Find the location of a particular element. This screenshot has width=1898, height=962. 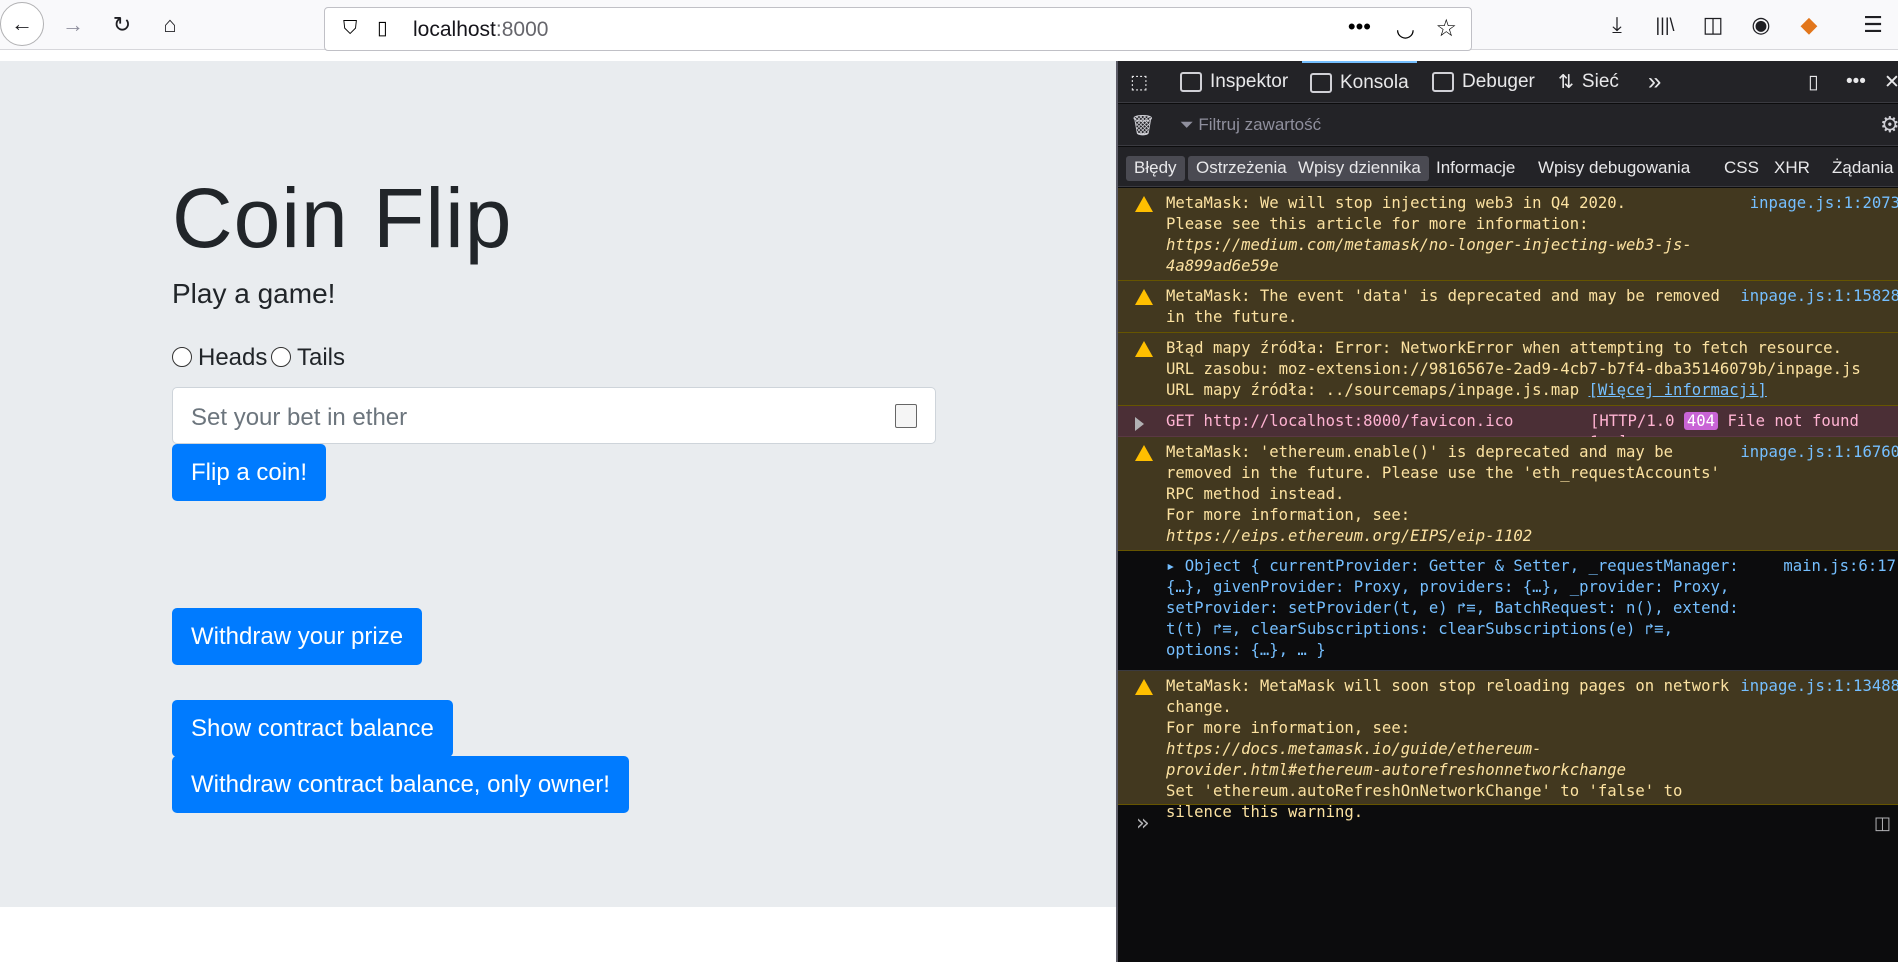

dock-icon: ▯ is located at coordinates (1813, 82).